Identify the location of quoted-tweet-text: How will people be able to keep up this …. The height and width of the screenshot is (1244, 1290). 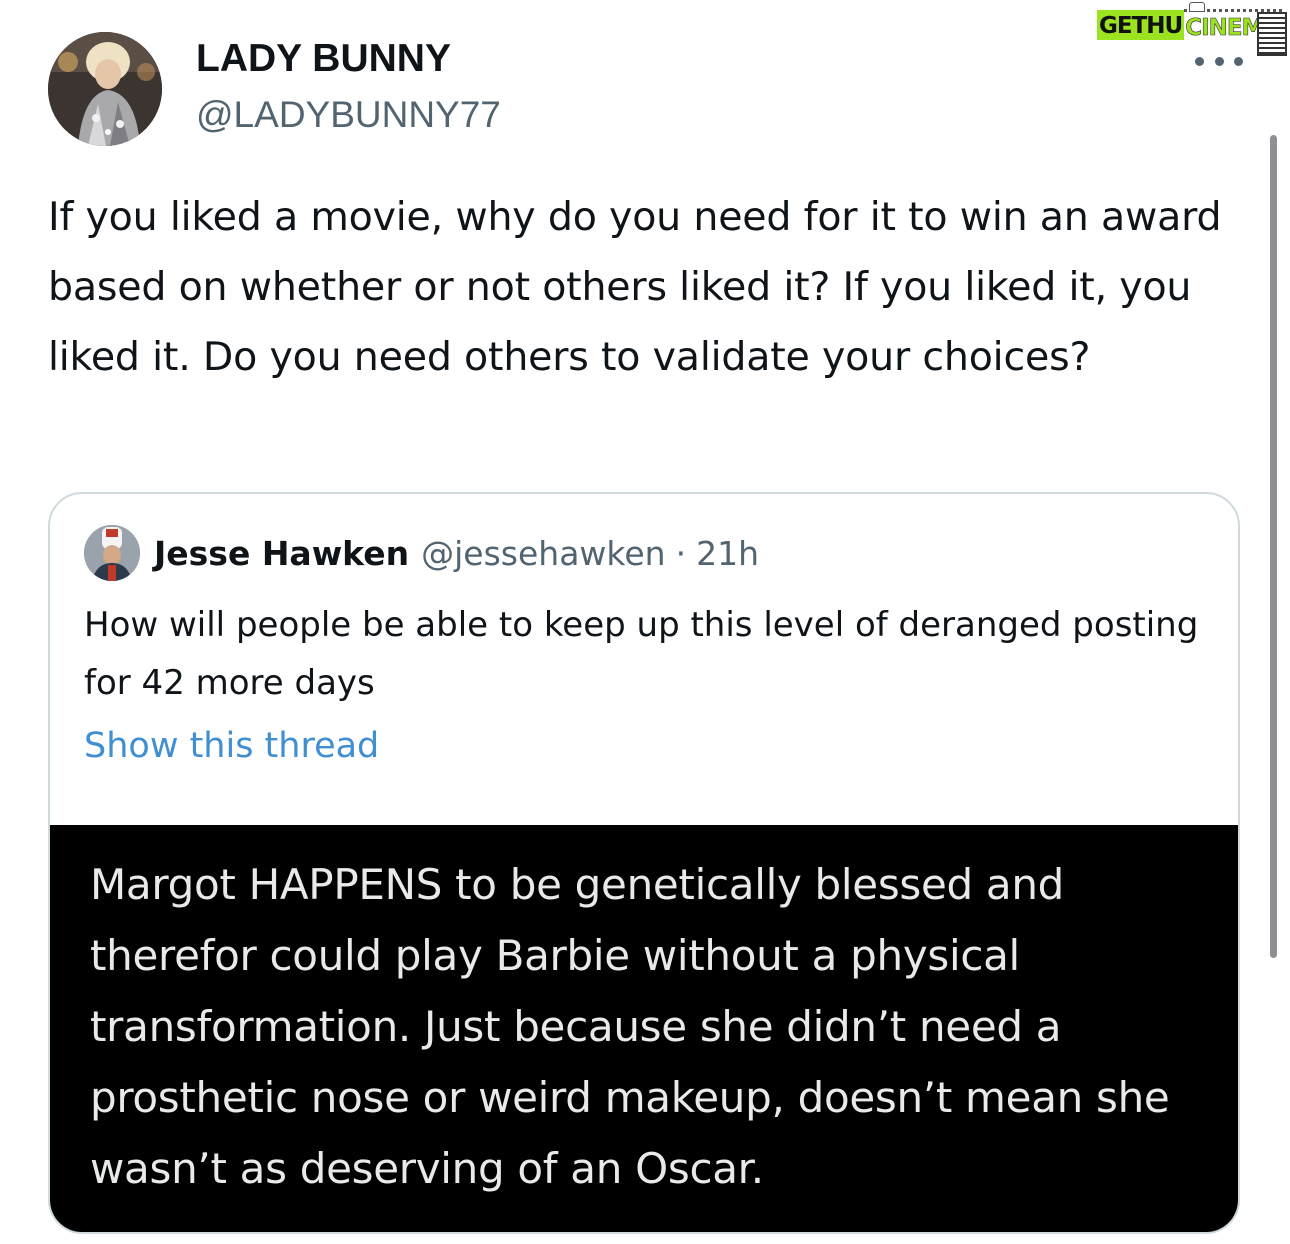
(641, 654).